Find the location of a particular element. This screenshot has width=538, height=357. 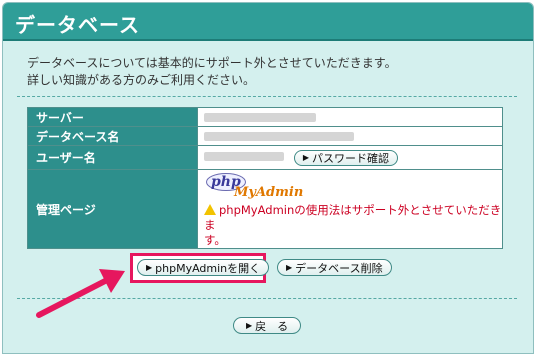

delete-database-button: ▶ データベース削除 is located at coordinates (334, 267).